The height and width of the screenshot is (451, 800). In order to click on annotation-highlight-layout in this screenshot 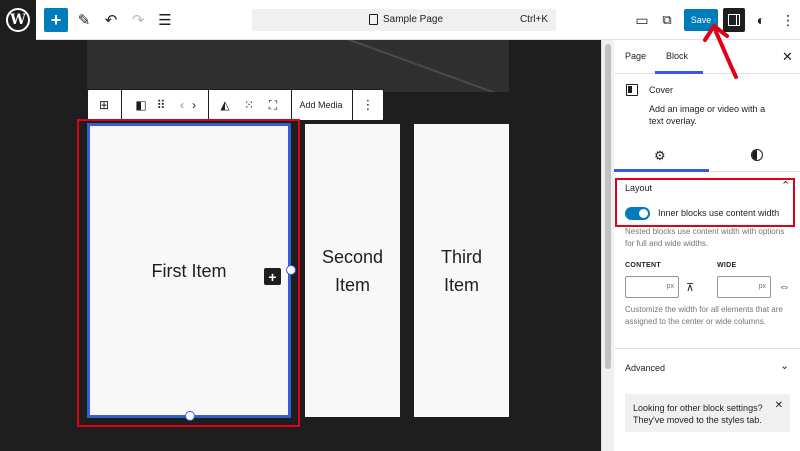, I will do `click(705, 202)`.